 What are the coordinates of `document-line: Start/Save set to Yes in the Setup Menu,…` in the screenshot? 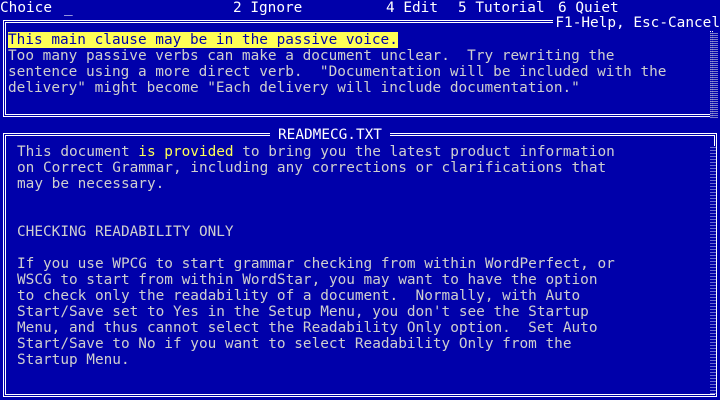 It's located at (303, 312).